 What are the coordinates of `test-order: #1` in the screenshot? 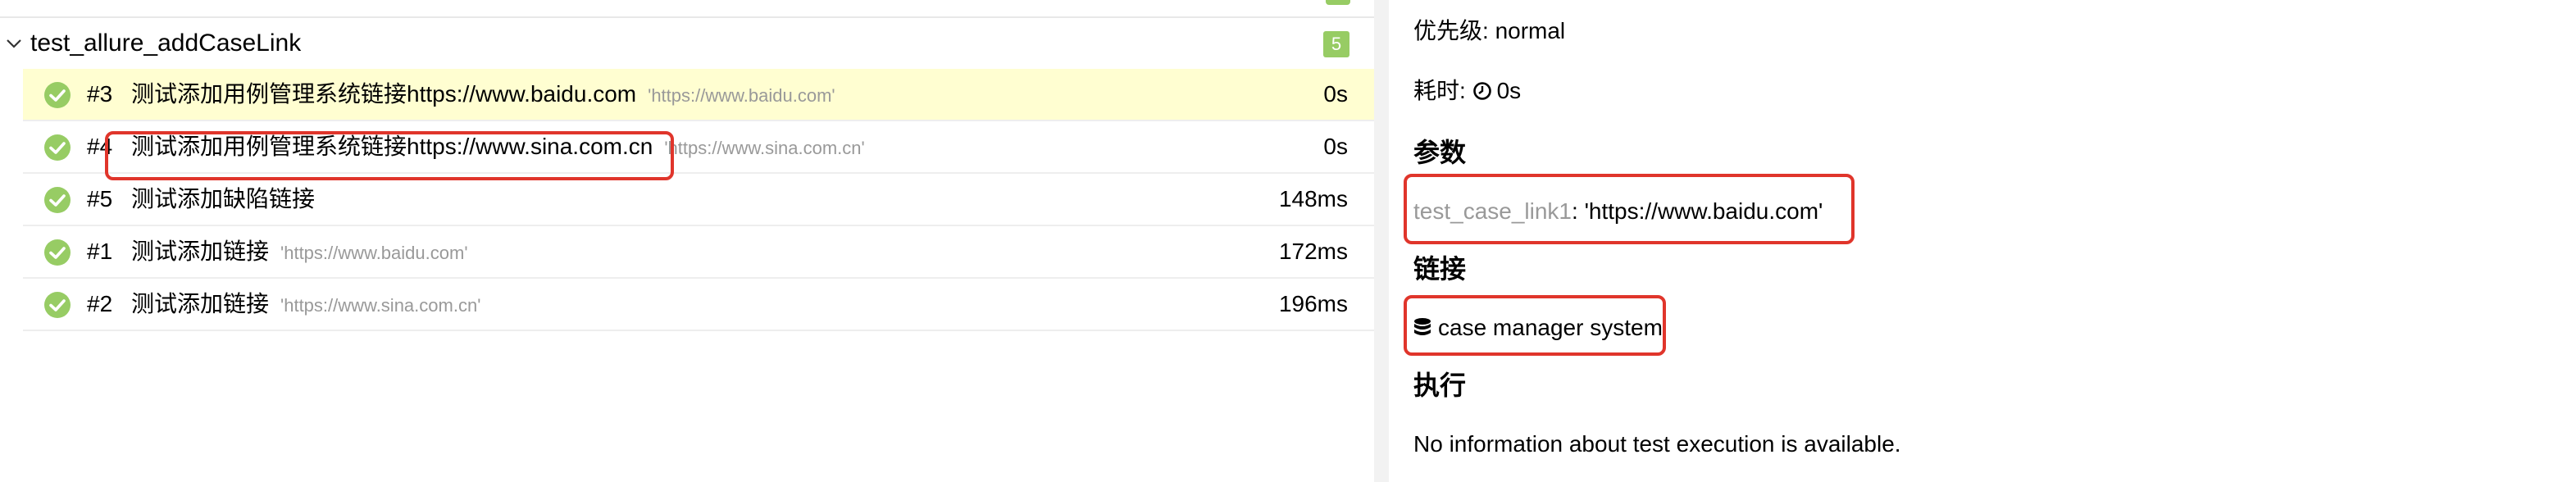 It's located at (100, 251).